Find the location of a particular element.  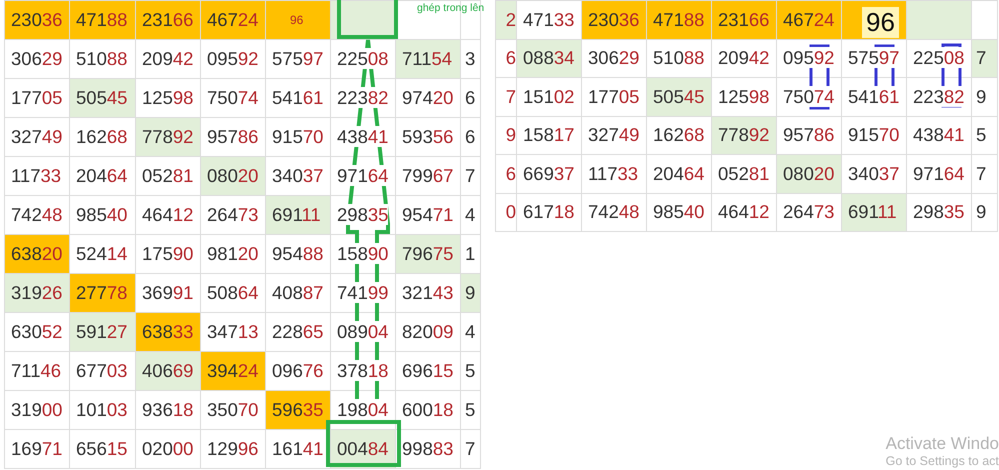

table-cell: 08834 is located at coordinates (549, 58).